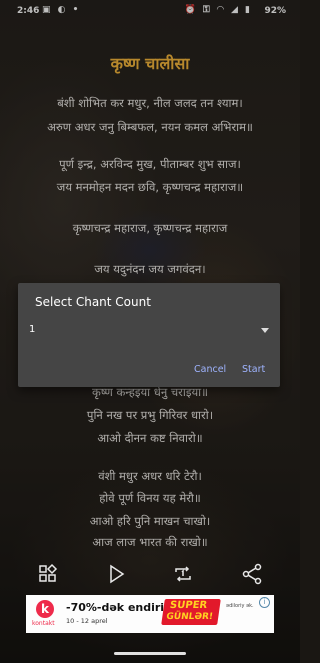  What do you see at coordinates (253, 369) in the screenshot?
I see `start-button: Start` at bounding box center [253, 369].